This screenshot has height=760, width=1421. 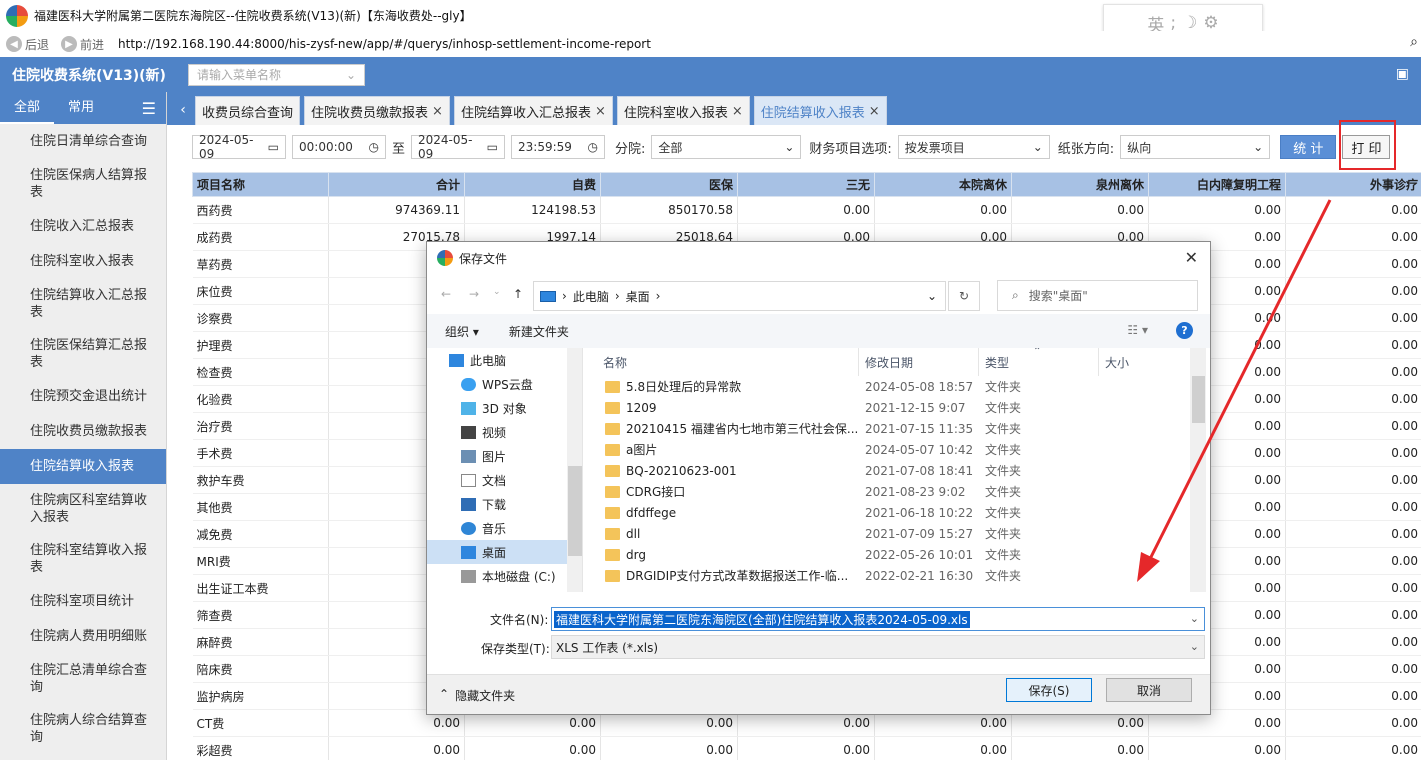 I want to click on statistics-button: 统 计, so click(x=1308, y=147).